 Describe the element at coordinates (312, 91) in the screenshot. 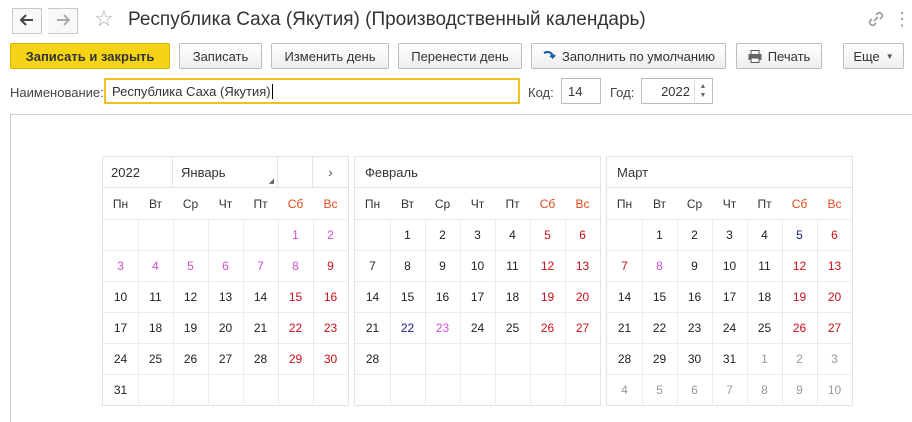

I see `name-field: Республика Саха (Якутия)` at that location.